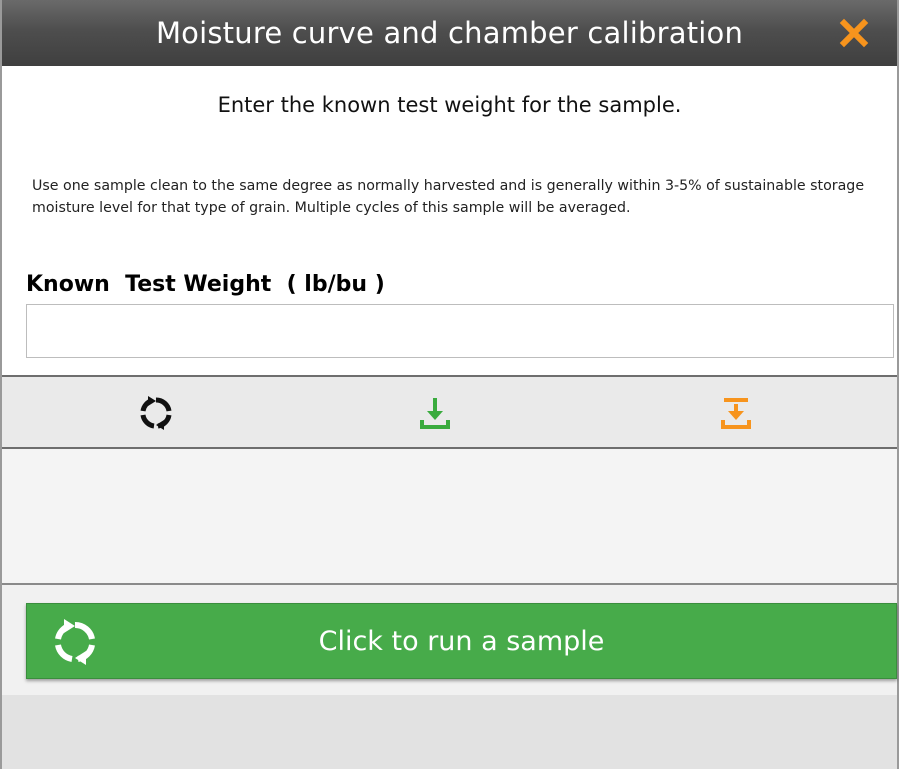  I want to click on title-bar: Moisture curve and chamber calibration, so click(449, 33).